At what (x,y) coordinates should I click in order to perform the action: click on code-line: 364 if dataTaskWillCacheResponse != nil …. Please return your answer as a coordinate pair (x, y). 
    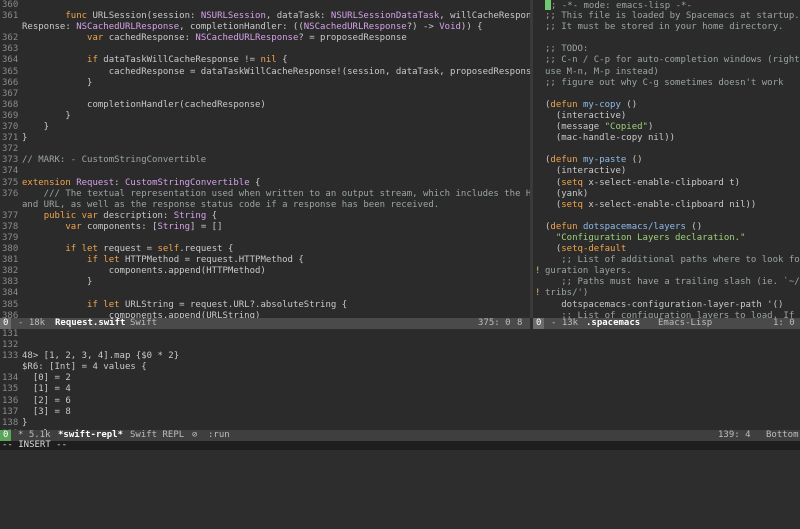
    Looking at the image, I should click on (265, 60).